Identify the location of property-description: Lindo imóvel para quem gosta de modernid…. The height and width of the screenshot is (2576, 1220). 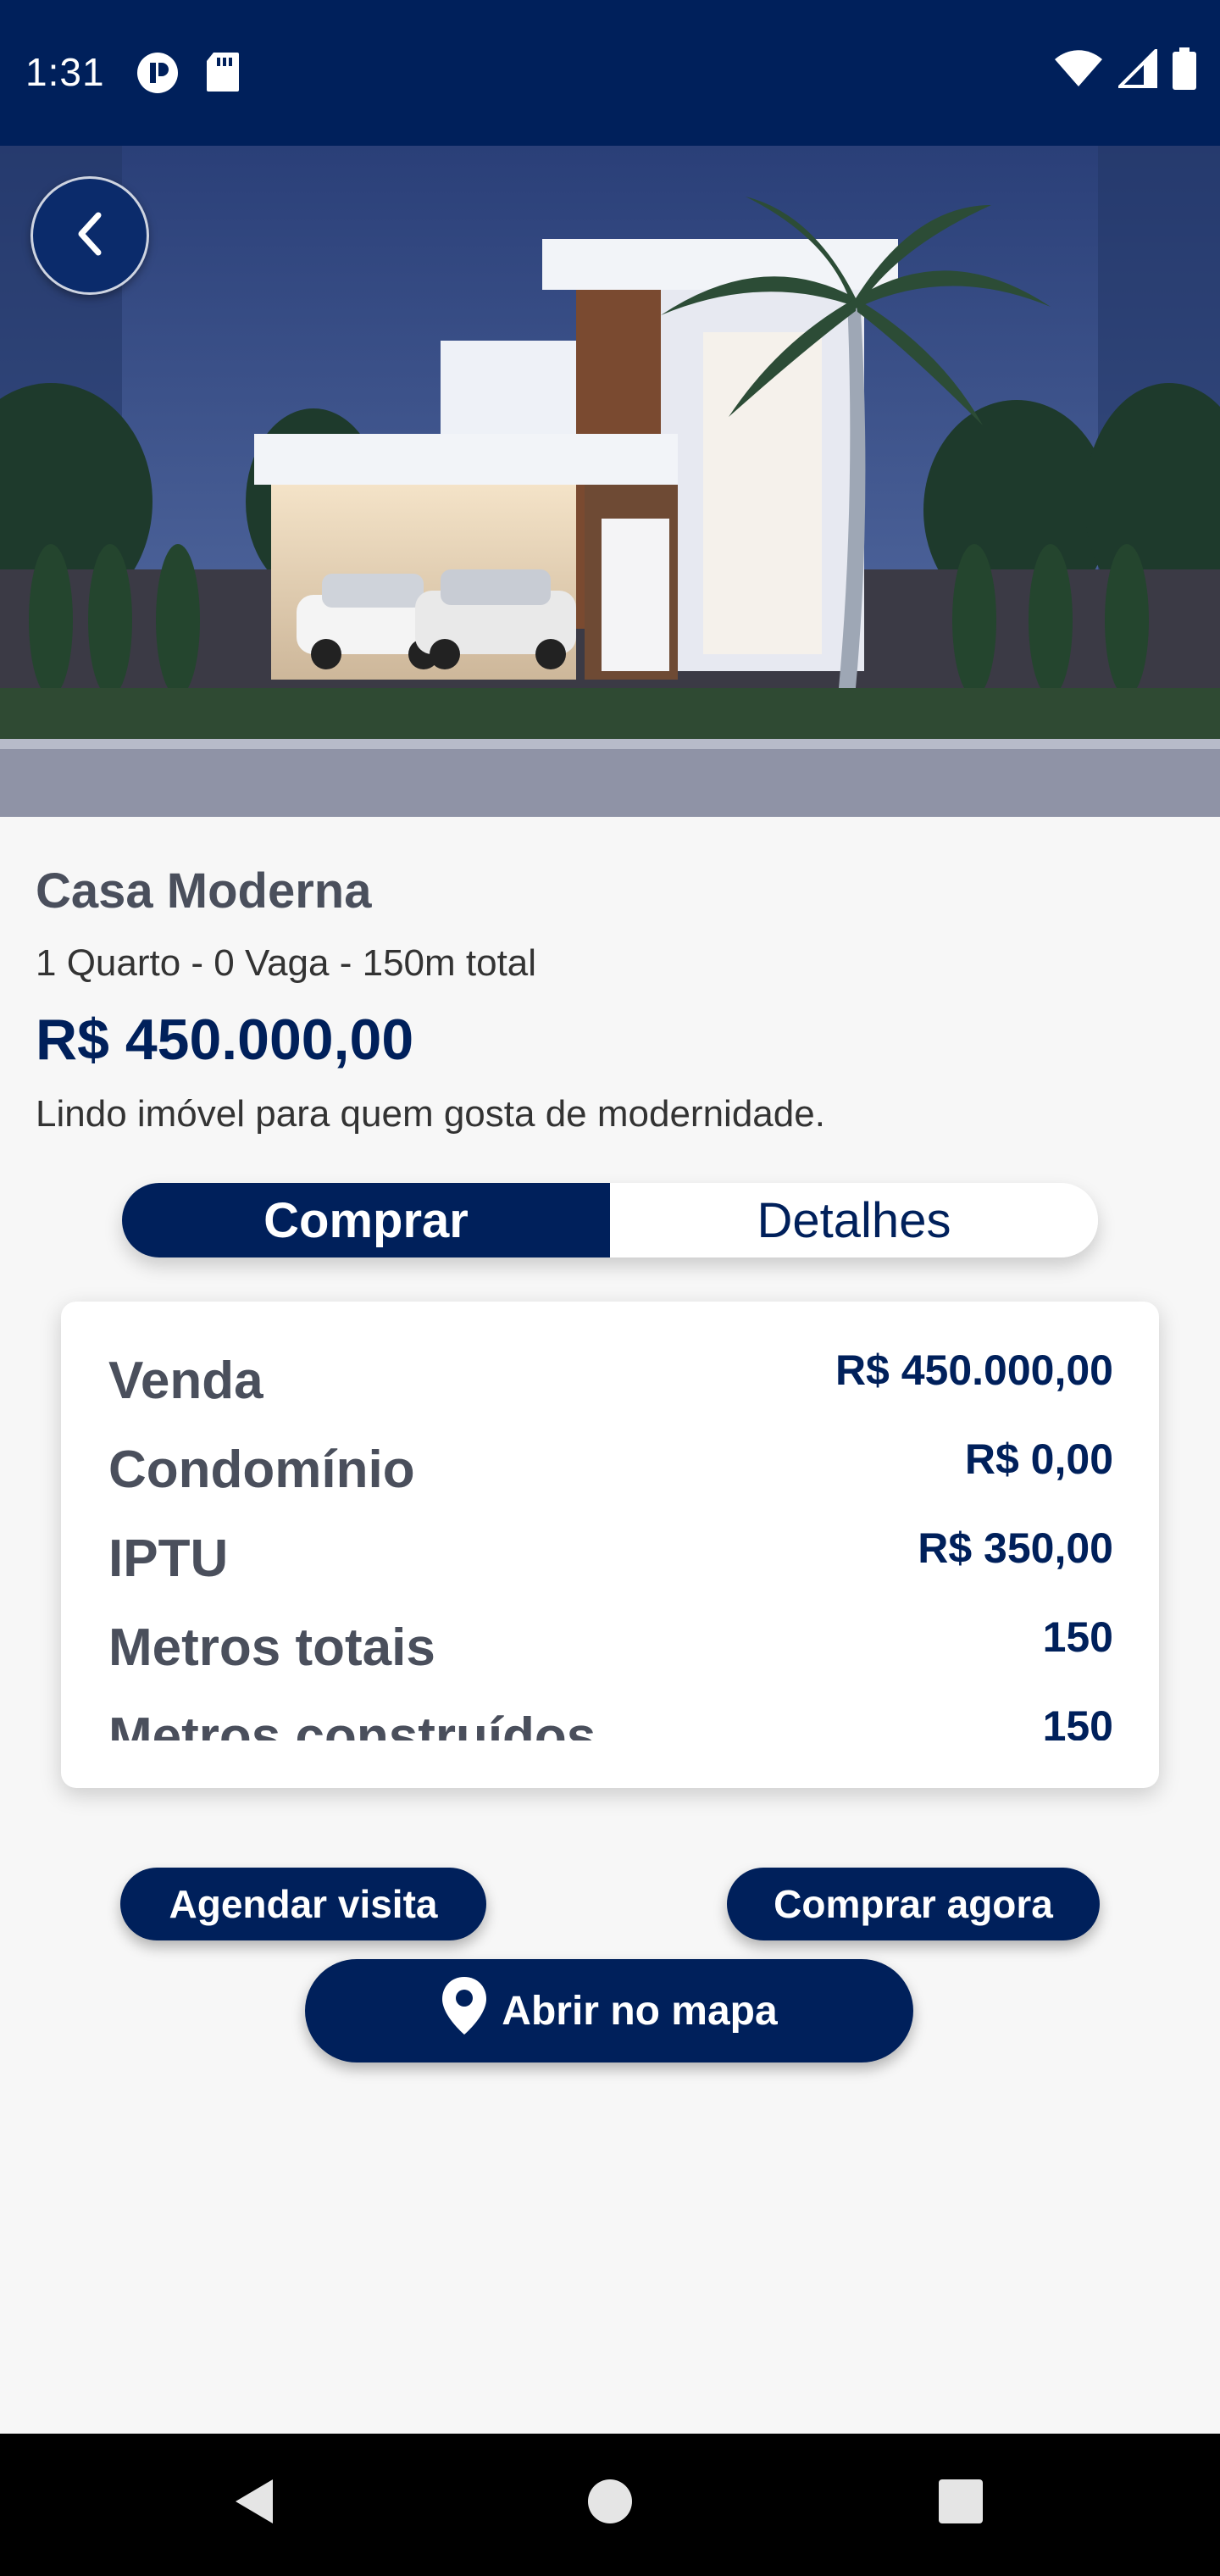
(430, 1114).